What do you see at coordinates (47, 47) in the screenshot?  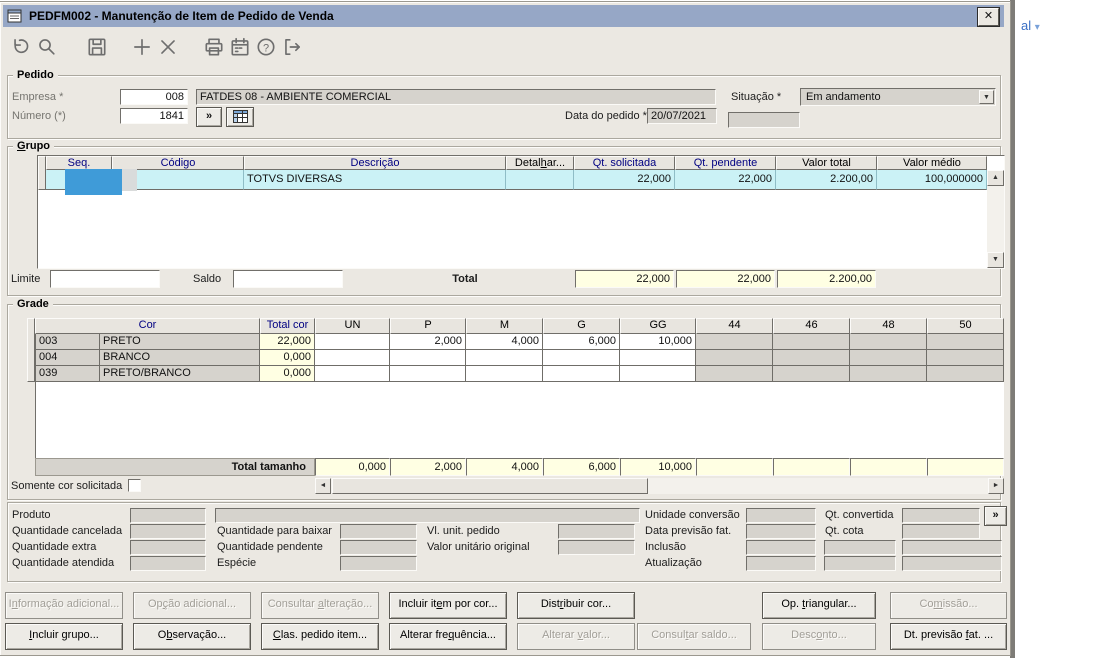 I see `search-button` at bounding box center [47, 47].